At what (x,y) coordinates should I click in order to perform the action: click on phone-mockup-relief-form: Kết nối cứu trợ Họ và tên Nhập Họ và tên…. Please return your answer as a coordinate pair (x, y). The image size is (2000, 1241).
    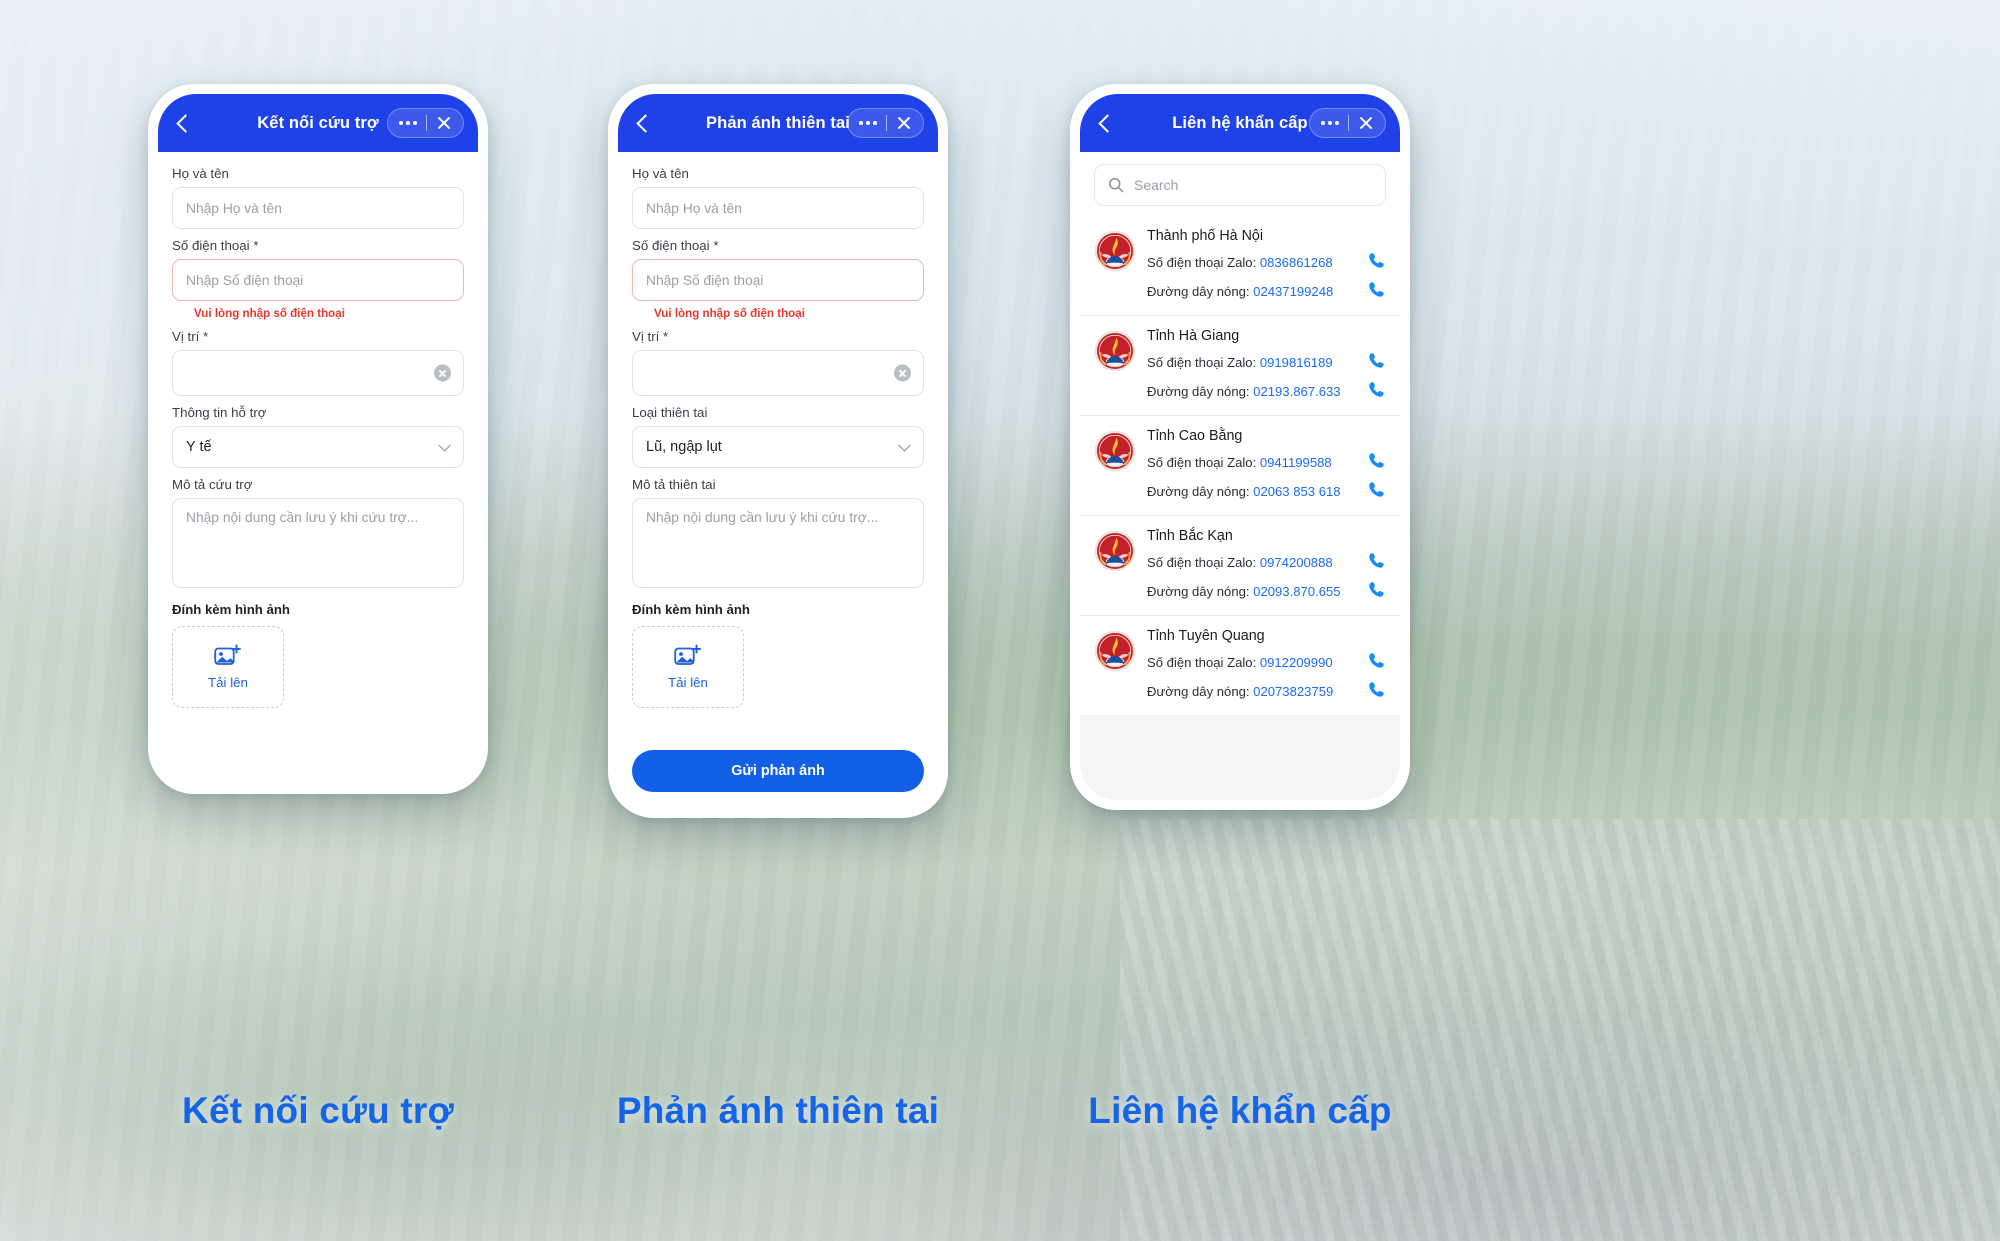
    Looking at the image, I should click on (318, 439).